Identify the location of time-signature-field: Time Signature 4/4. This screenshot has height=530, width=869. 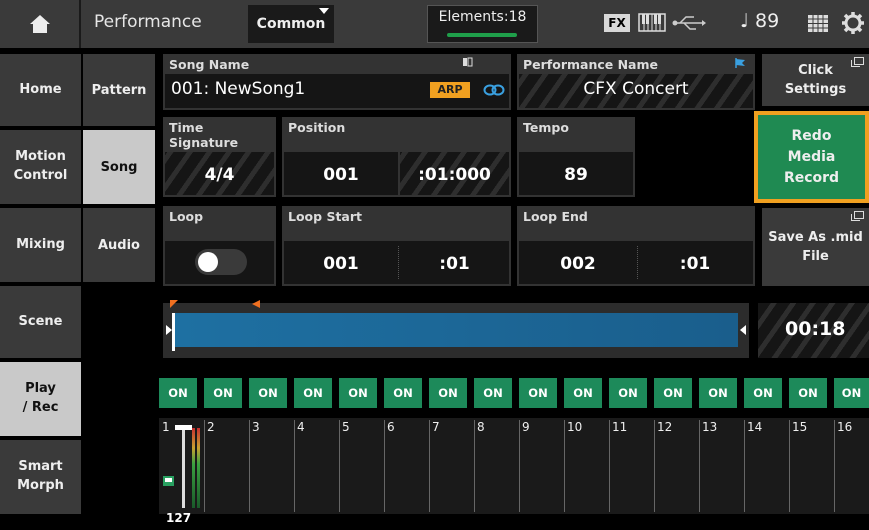
(219, 157).